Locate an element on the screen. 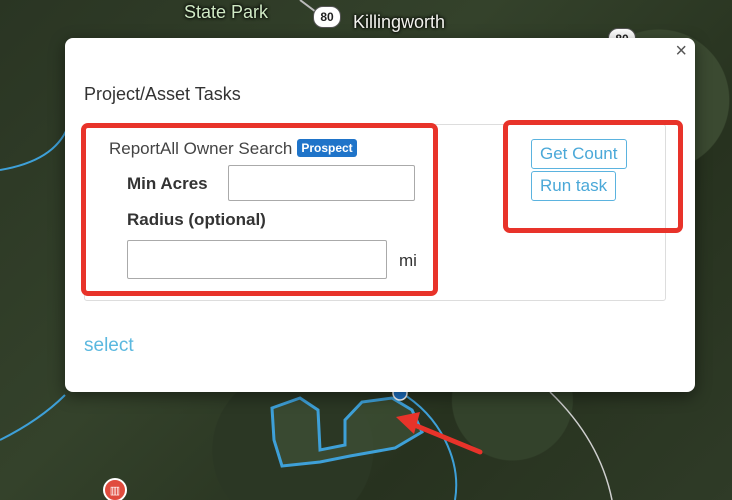  modal-title: Project/Asset Tasks is located at coordinates (162, 94).